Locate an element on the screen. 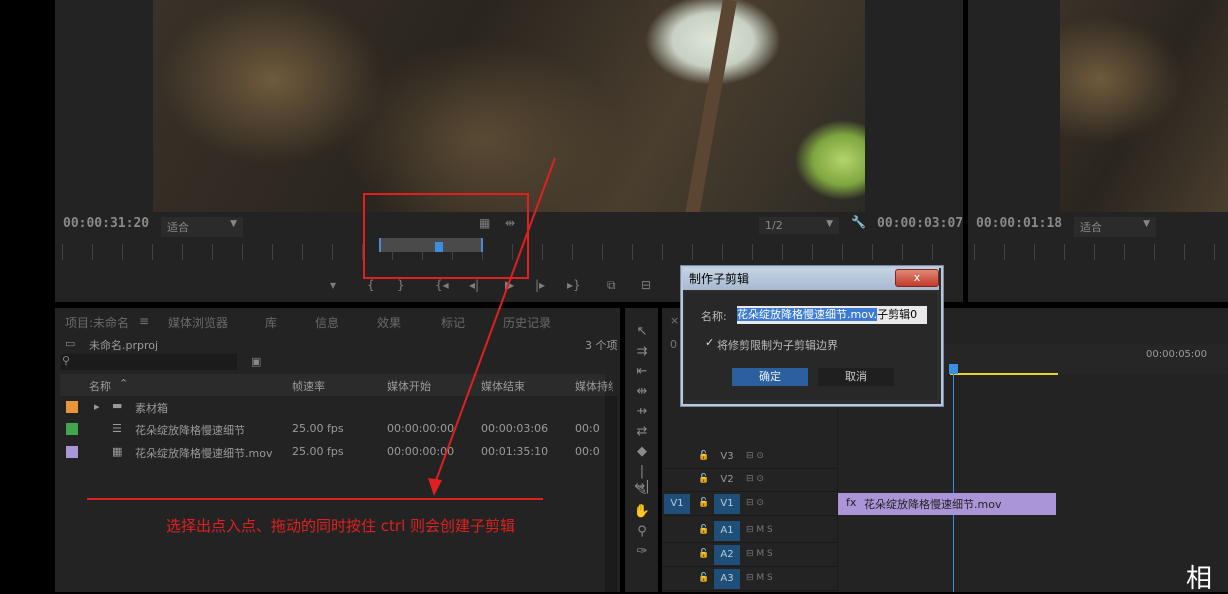 The image size is (1228, 594). corner-glyph: 相 is located at coordinates (1199, 579).